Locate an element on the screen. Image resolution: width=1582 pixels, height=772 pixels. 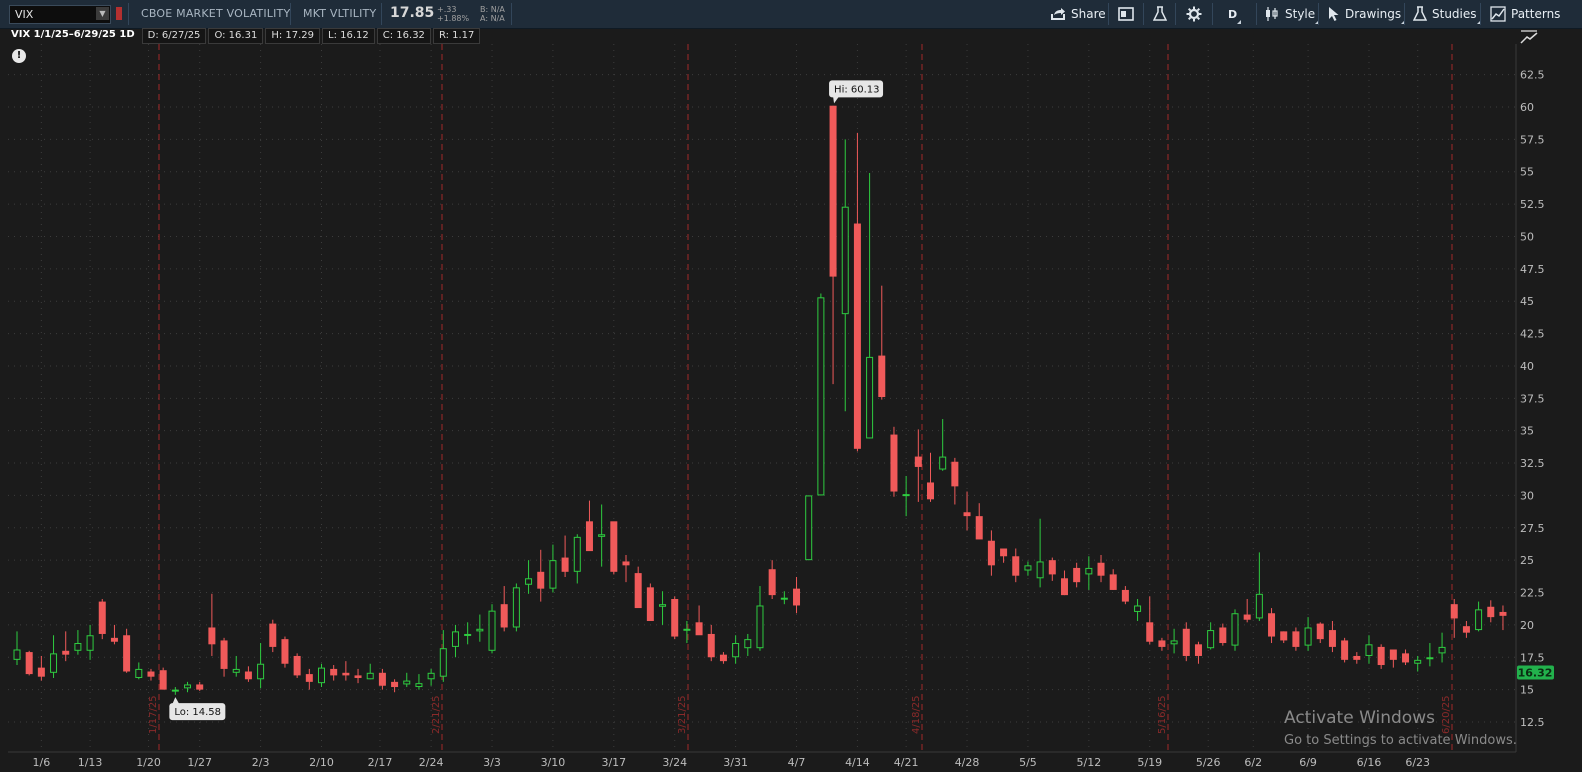
share-icon is located at coordinates (1058, 14).